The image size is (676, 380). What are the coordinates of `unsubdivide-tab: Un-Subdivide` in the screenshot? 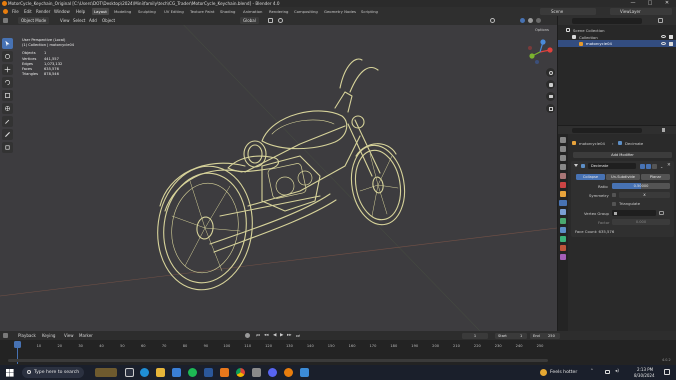 It's located at (623, 177).